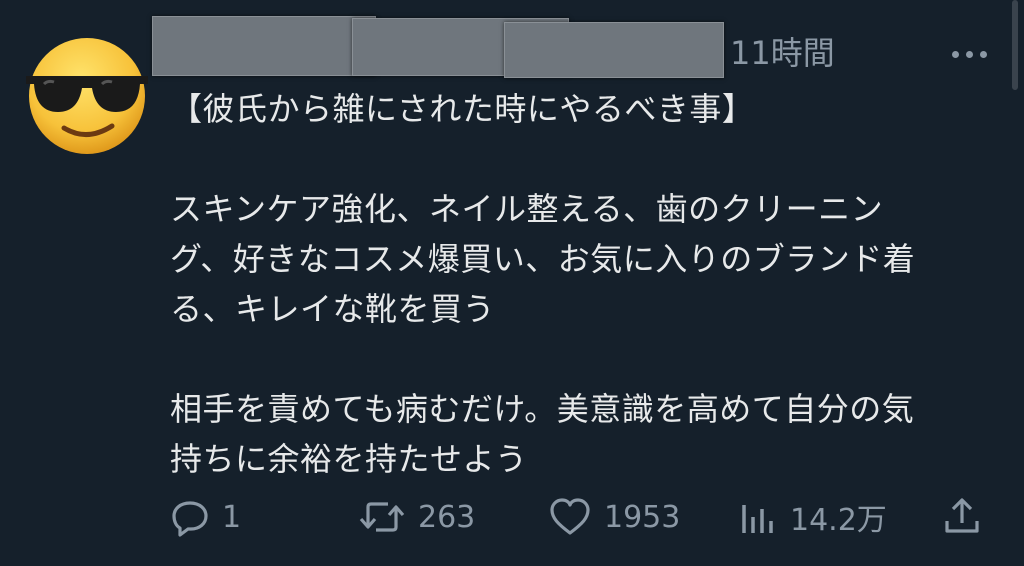 The image size is (1024, 566). Describe the element at coordinates (190, 519) in the screenshot. I see `reply-icon` at that location.